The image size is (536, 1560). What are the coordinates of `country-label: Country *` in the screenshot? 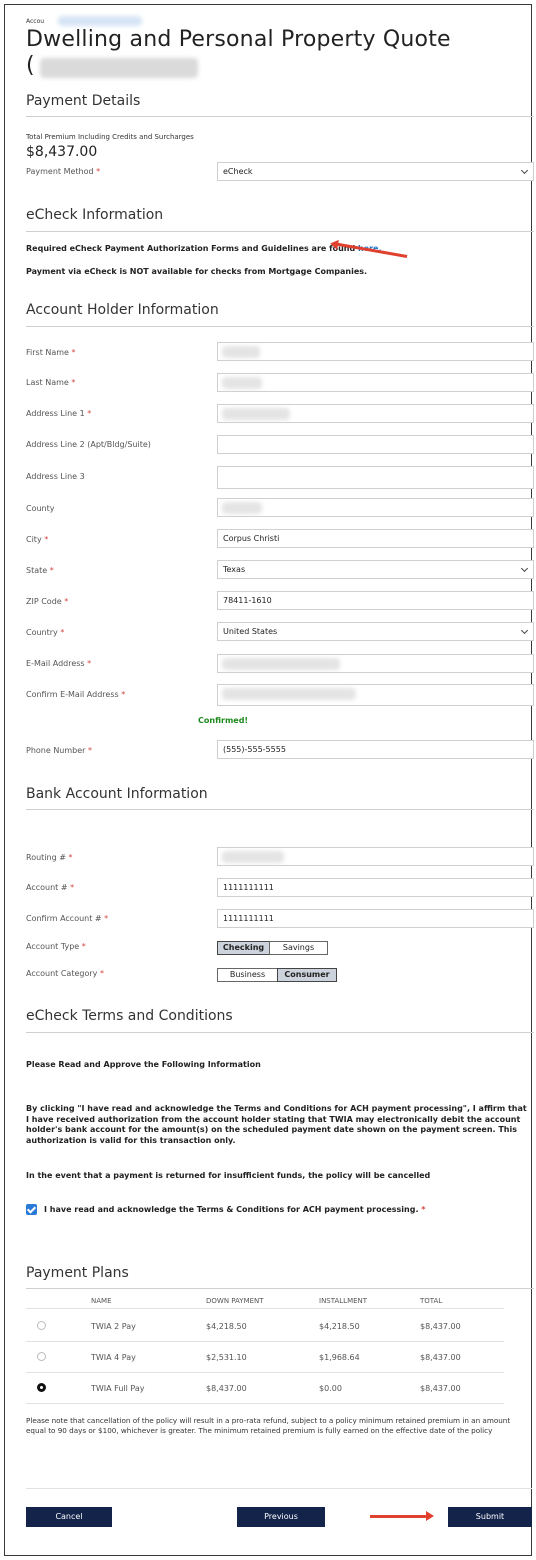 It's located at (45, 632).